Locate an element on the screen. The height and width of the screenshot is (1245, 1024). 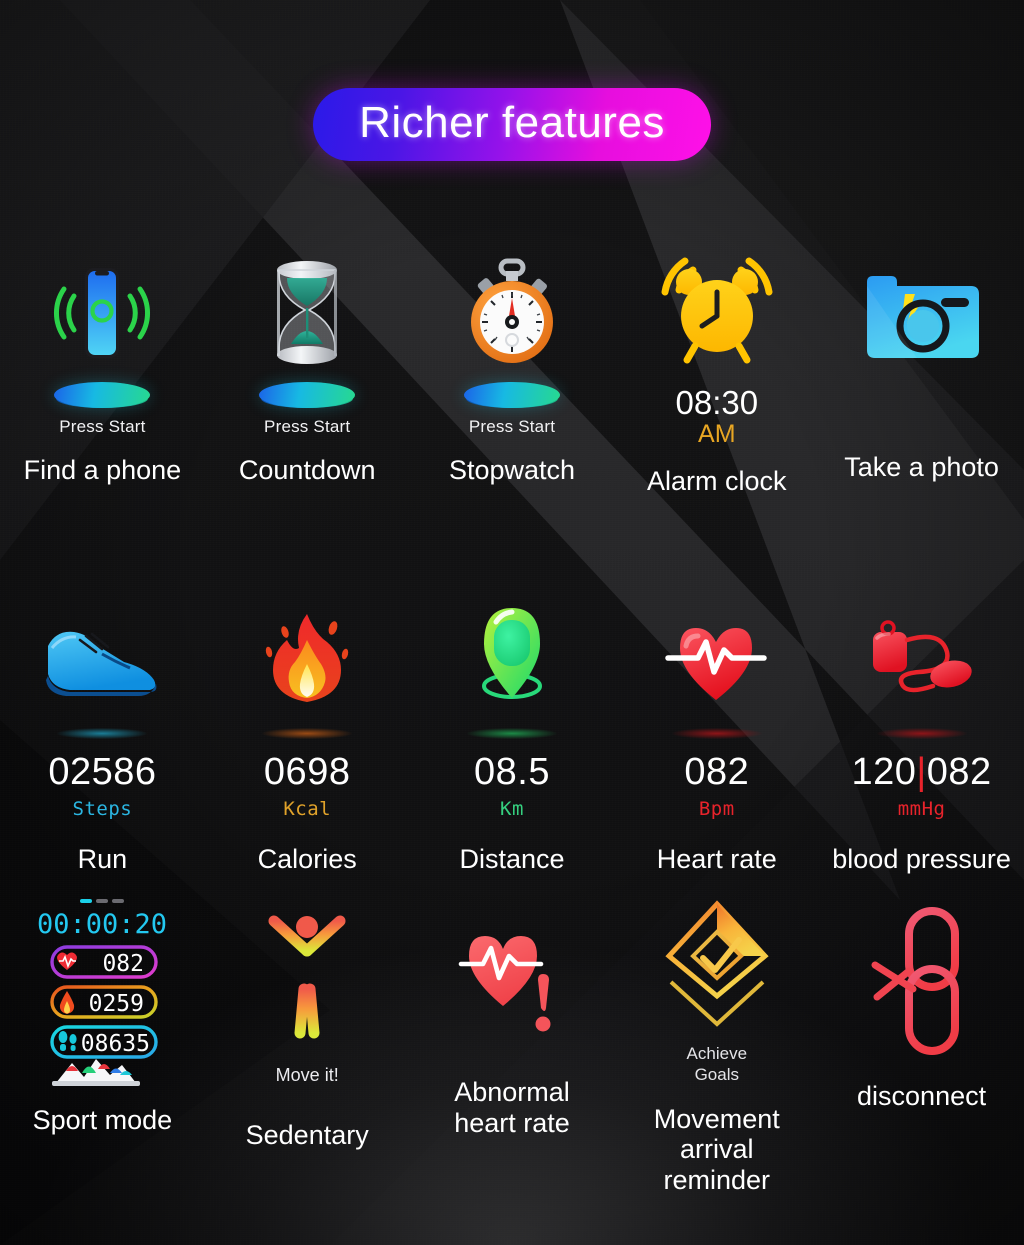
feature-item-abnormal-heart-rate: Abnormal heart rate is located at coordinates (512, 1045).